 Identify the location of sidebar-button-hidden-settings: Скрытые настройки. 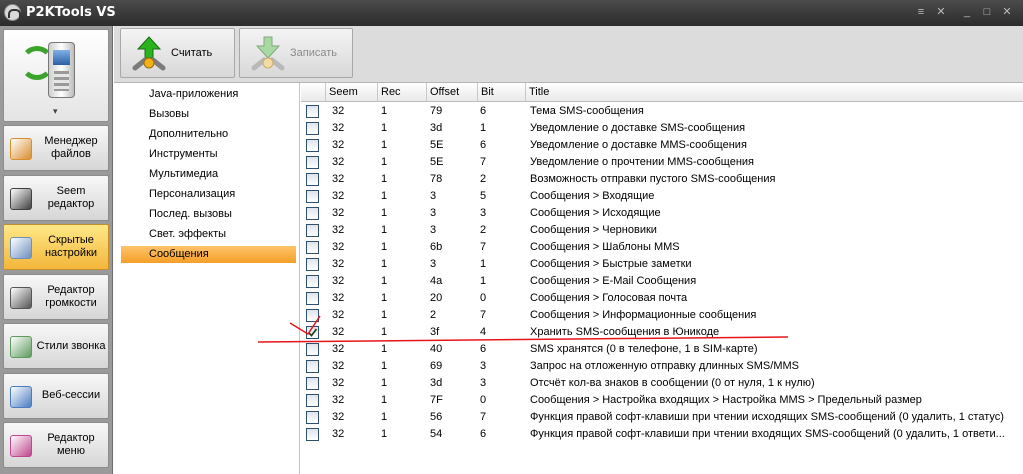
(56, 247).